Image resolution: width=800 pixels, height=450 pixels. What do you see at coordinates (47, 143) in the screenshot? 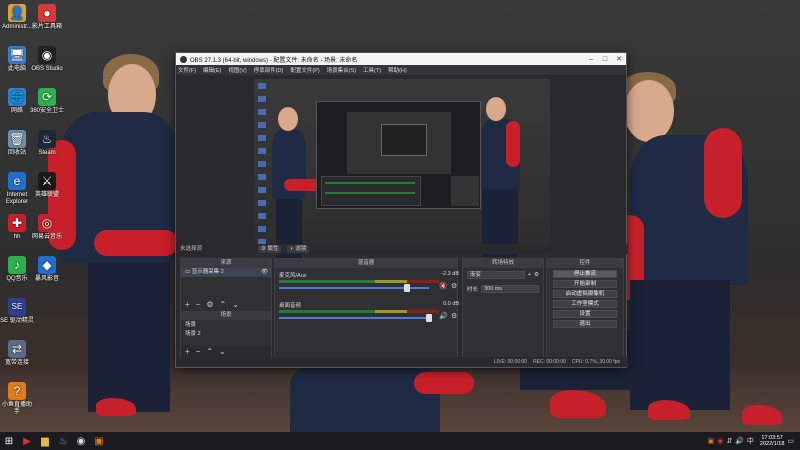
I see `desktop-icon-steam: ♨ Steam` at bounding box center [47, 143].